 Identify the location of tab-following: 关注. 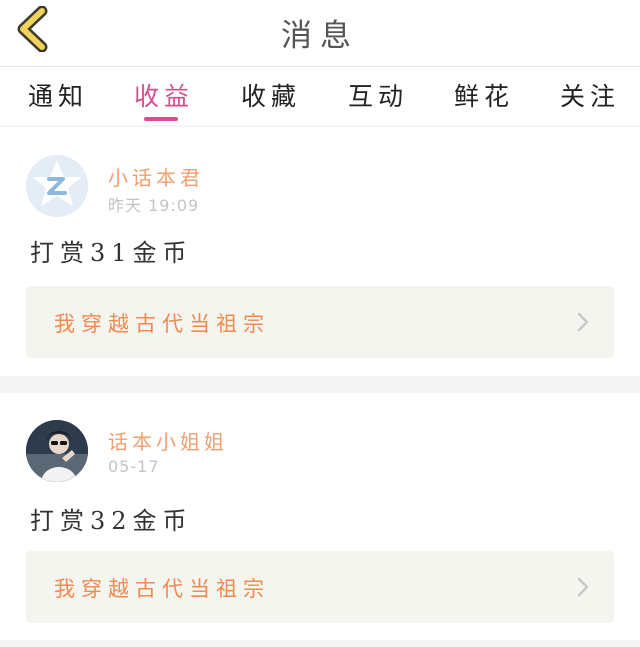
(590, 95).